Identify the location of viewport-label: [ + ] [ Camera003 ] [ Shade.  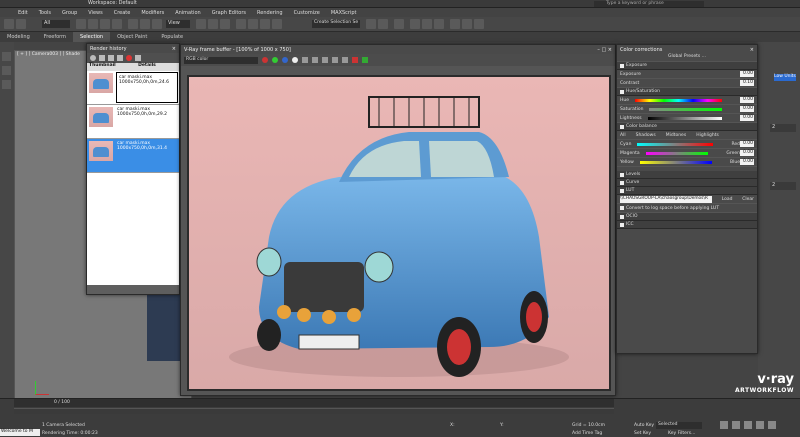
(48, 54).